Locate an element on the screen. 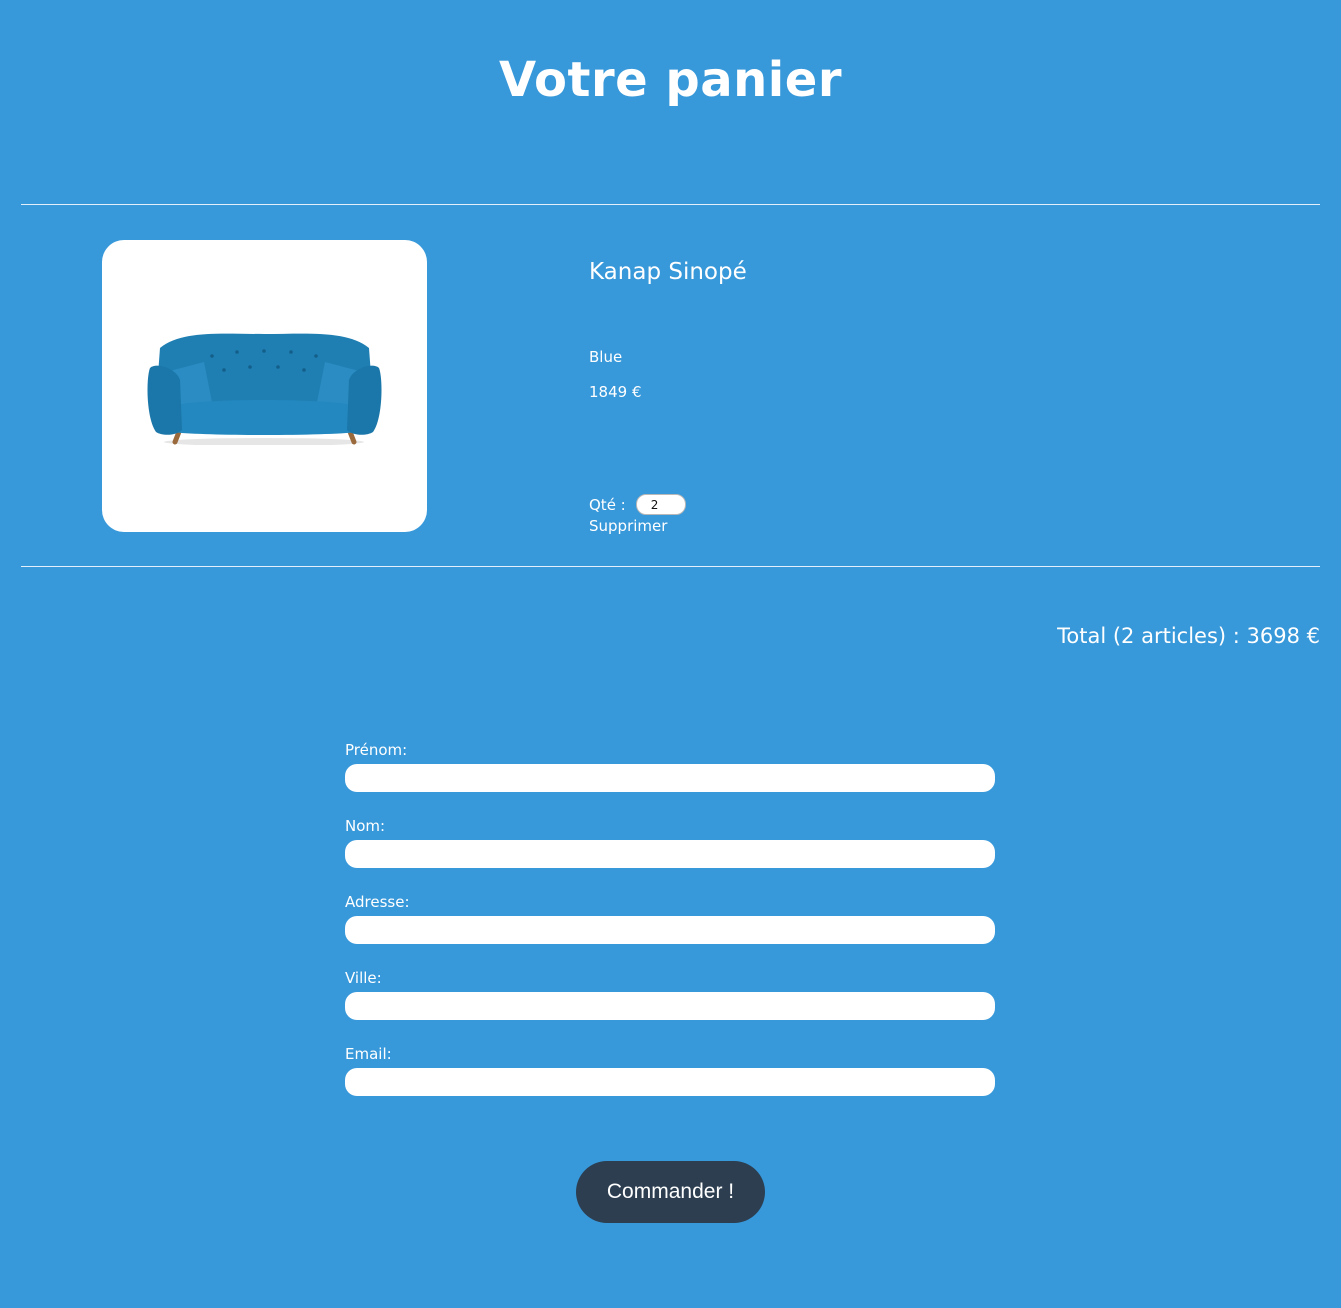 This screenshot has height=1308, width=1341. page-title: Votre panier is located at coordinates (670, 80).